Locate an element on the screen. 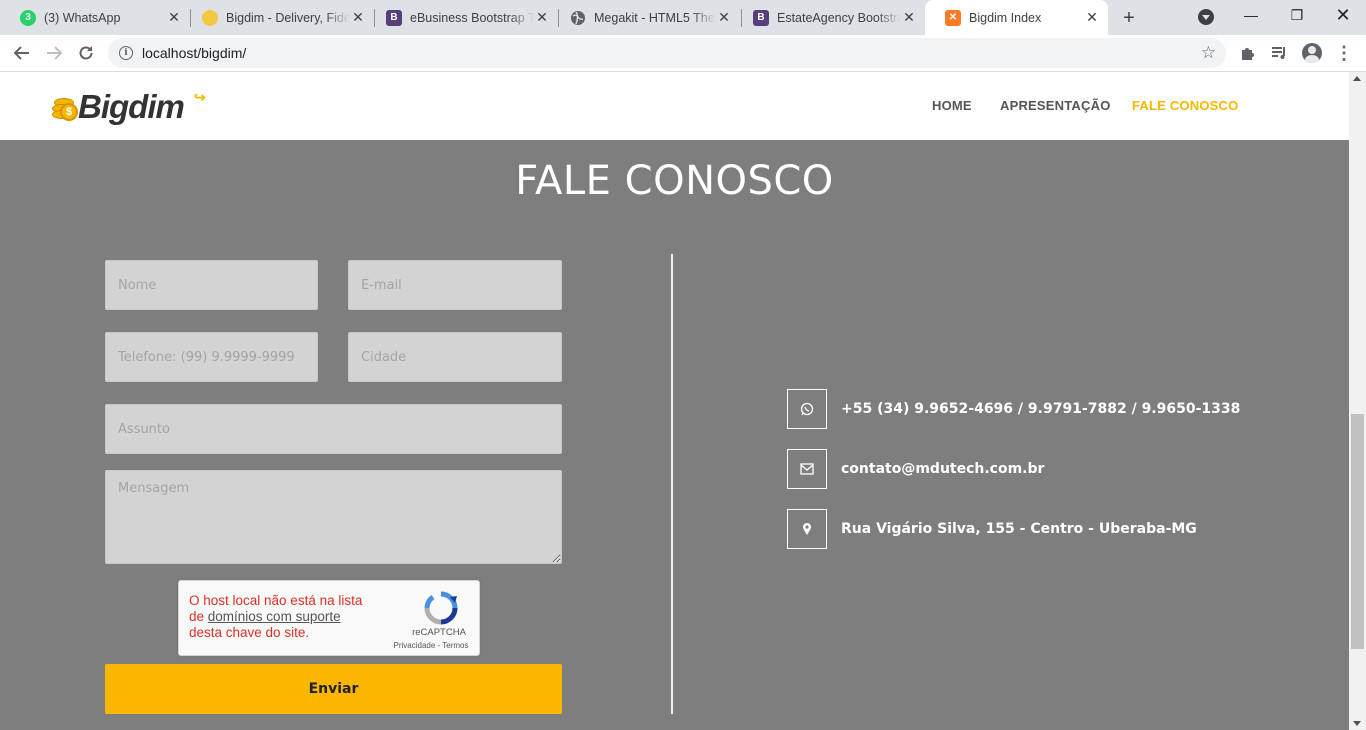 The height and width of the screenshot is (730, 1366). coins-icon: $ is located at coordinates (66, 107).